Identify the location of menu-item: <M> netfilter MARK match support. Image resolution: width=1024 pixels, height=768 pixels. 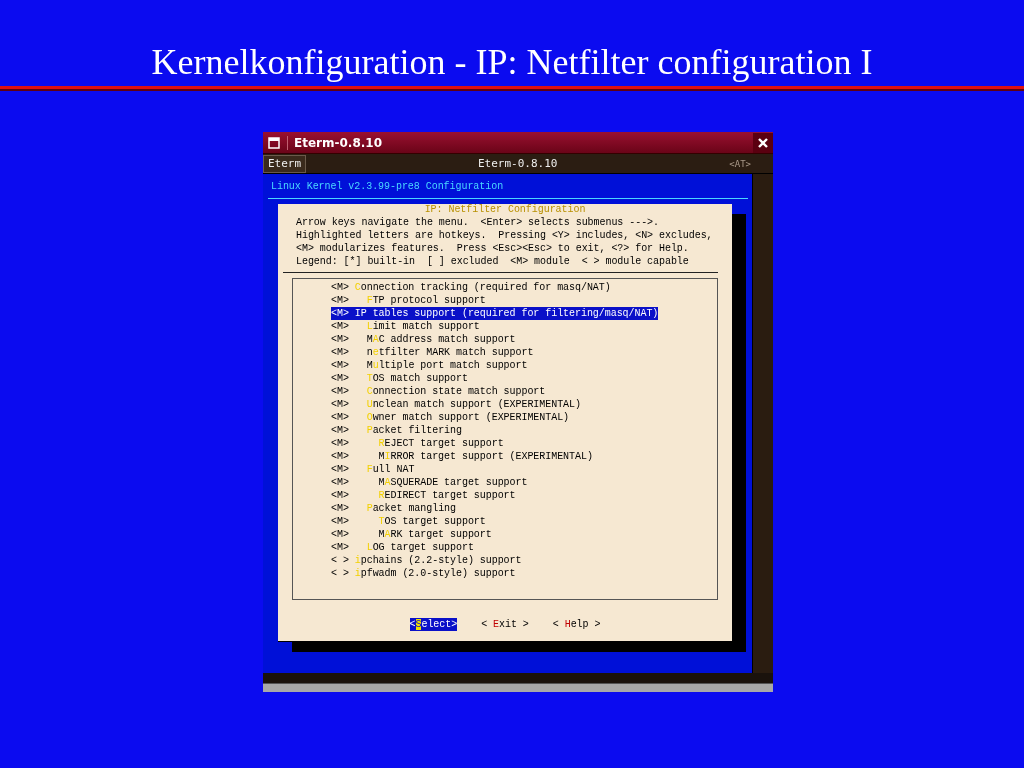
(432, 352).